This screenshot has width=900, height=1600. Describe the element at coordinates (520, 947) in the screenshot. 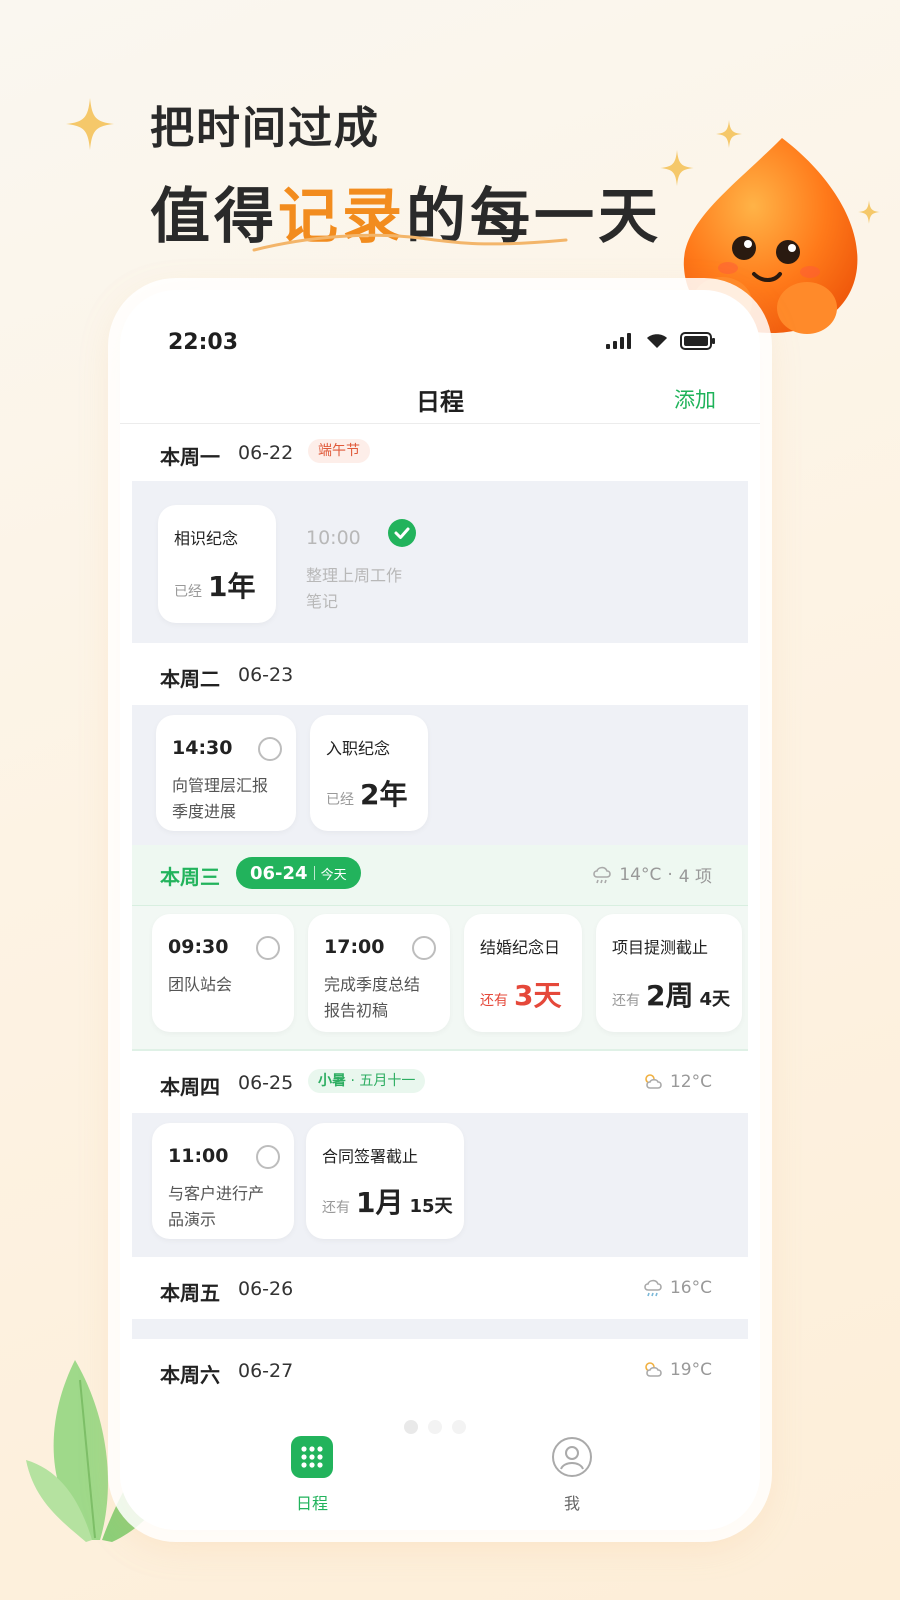

I see `card-label: 结婚纪念日` at that location.